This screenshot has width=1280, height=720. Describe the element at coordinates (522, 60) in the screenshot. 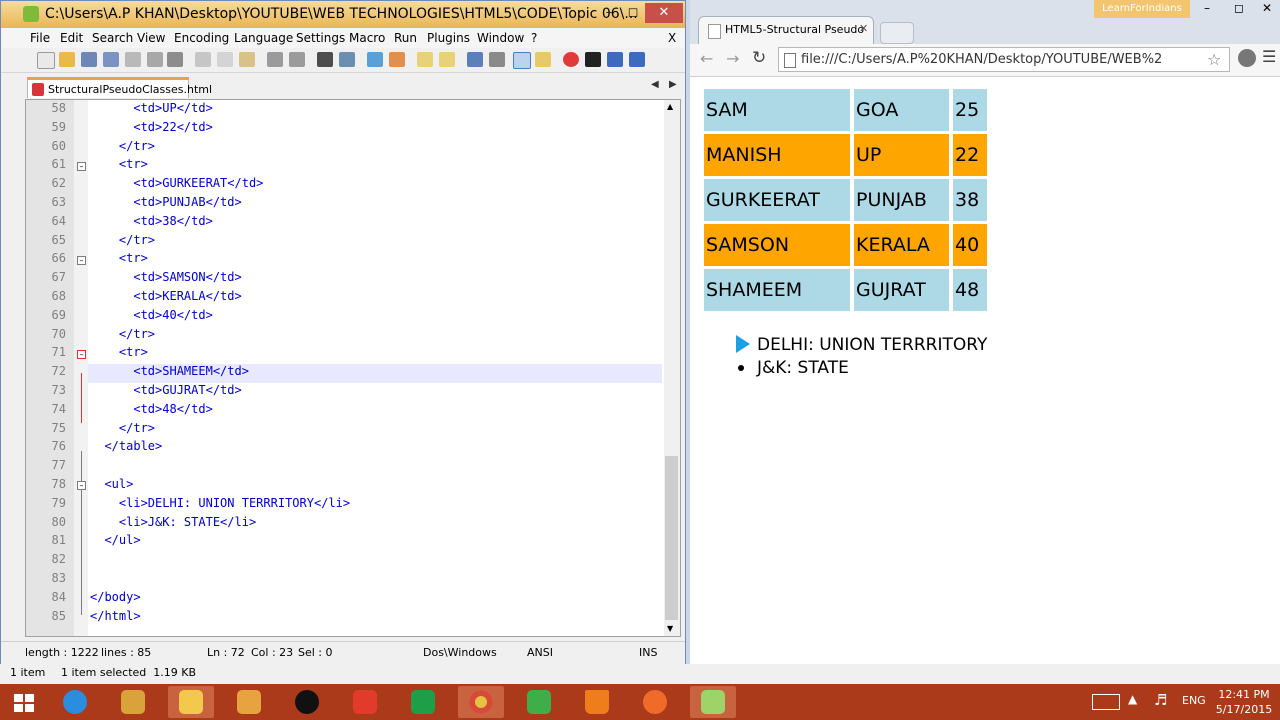

I see `indent-guide-icon` at that location.